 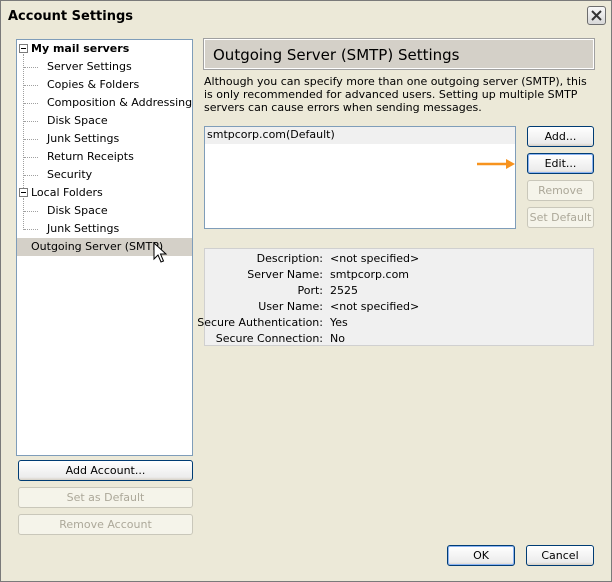 I want to click on panel-header: Outgoing Server (SMTP) Settings, so click(x=399, y=54).